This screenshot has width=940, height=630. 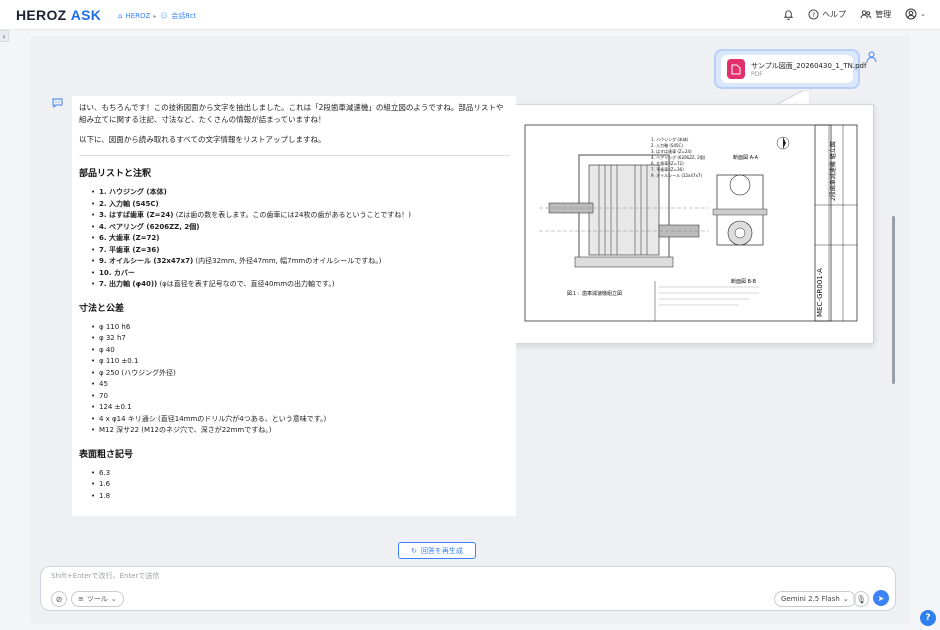 What do you see at coordinates (300, 251) in the screenshot?
I see `list-item: 7. 平歯車 (Z=36)` at bounding box center [300, 251].